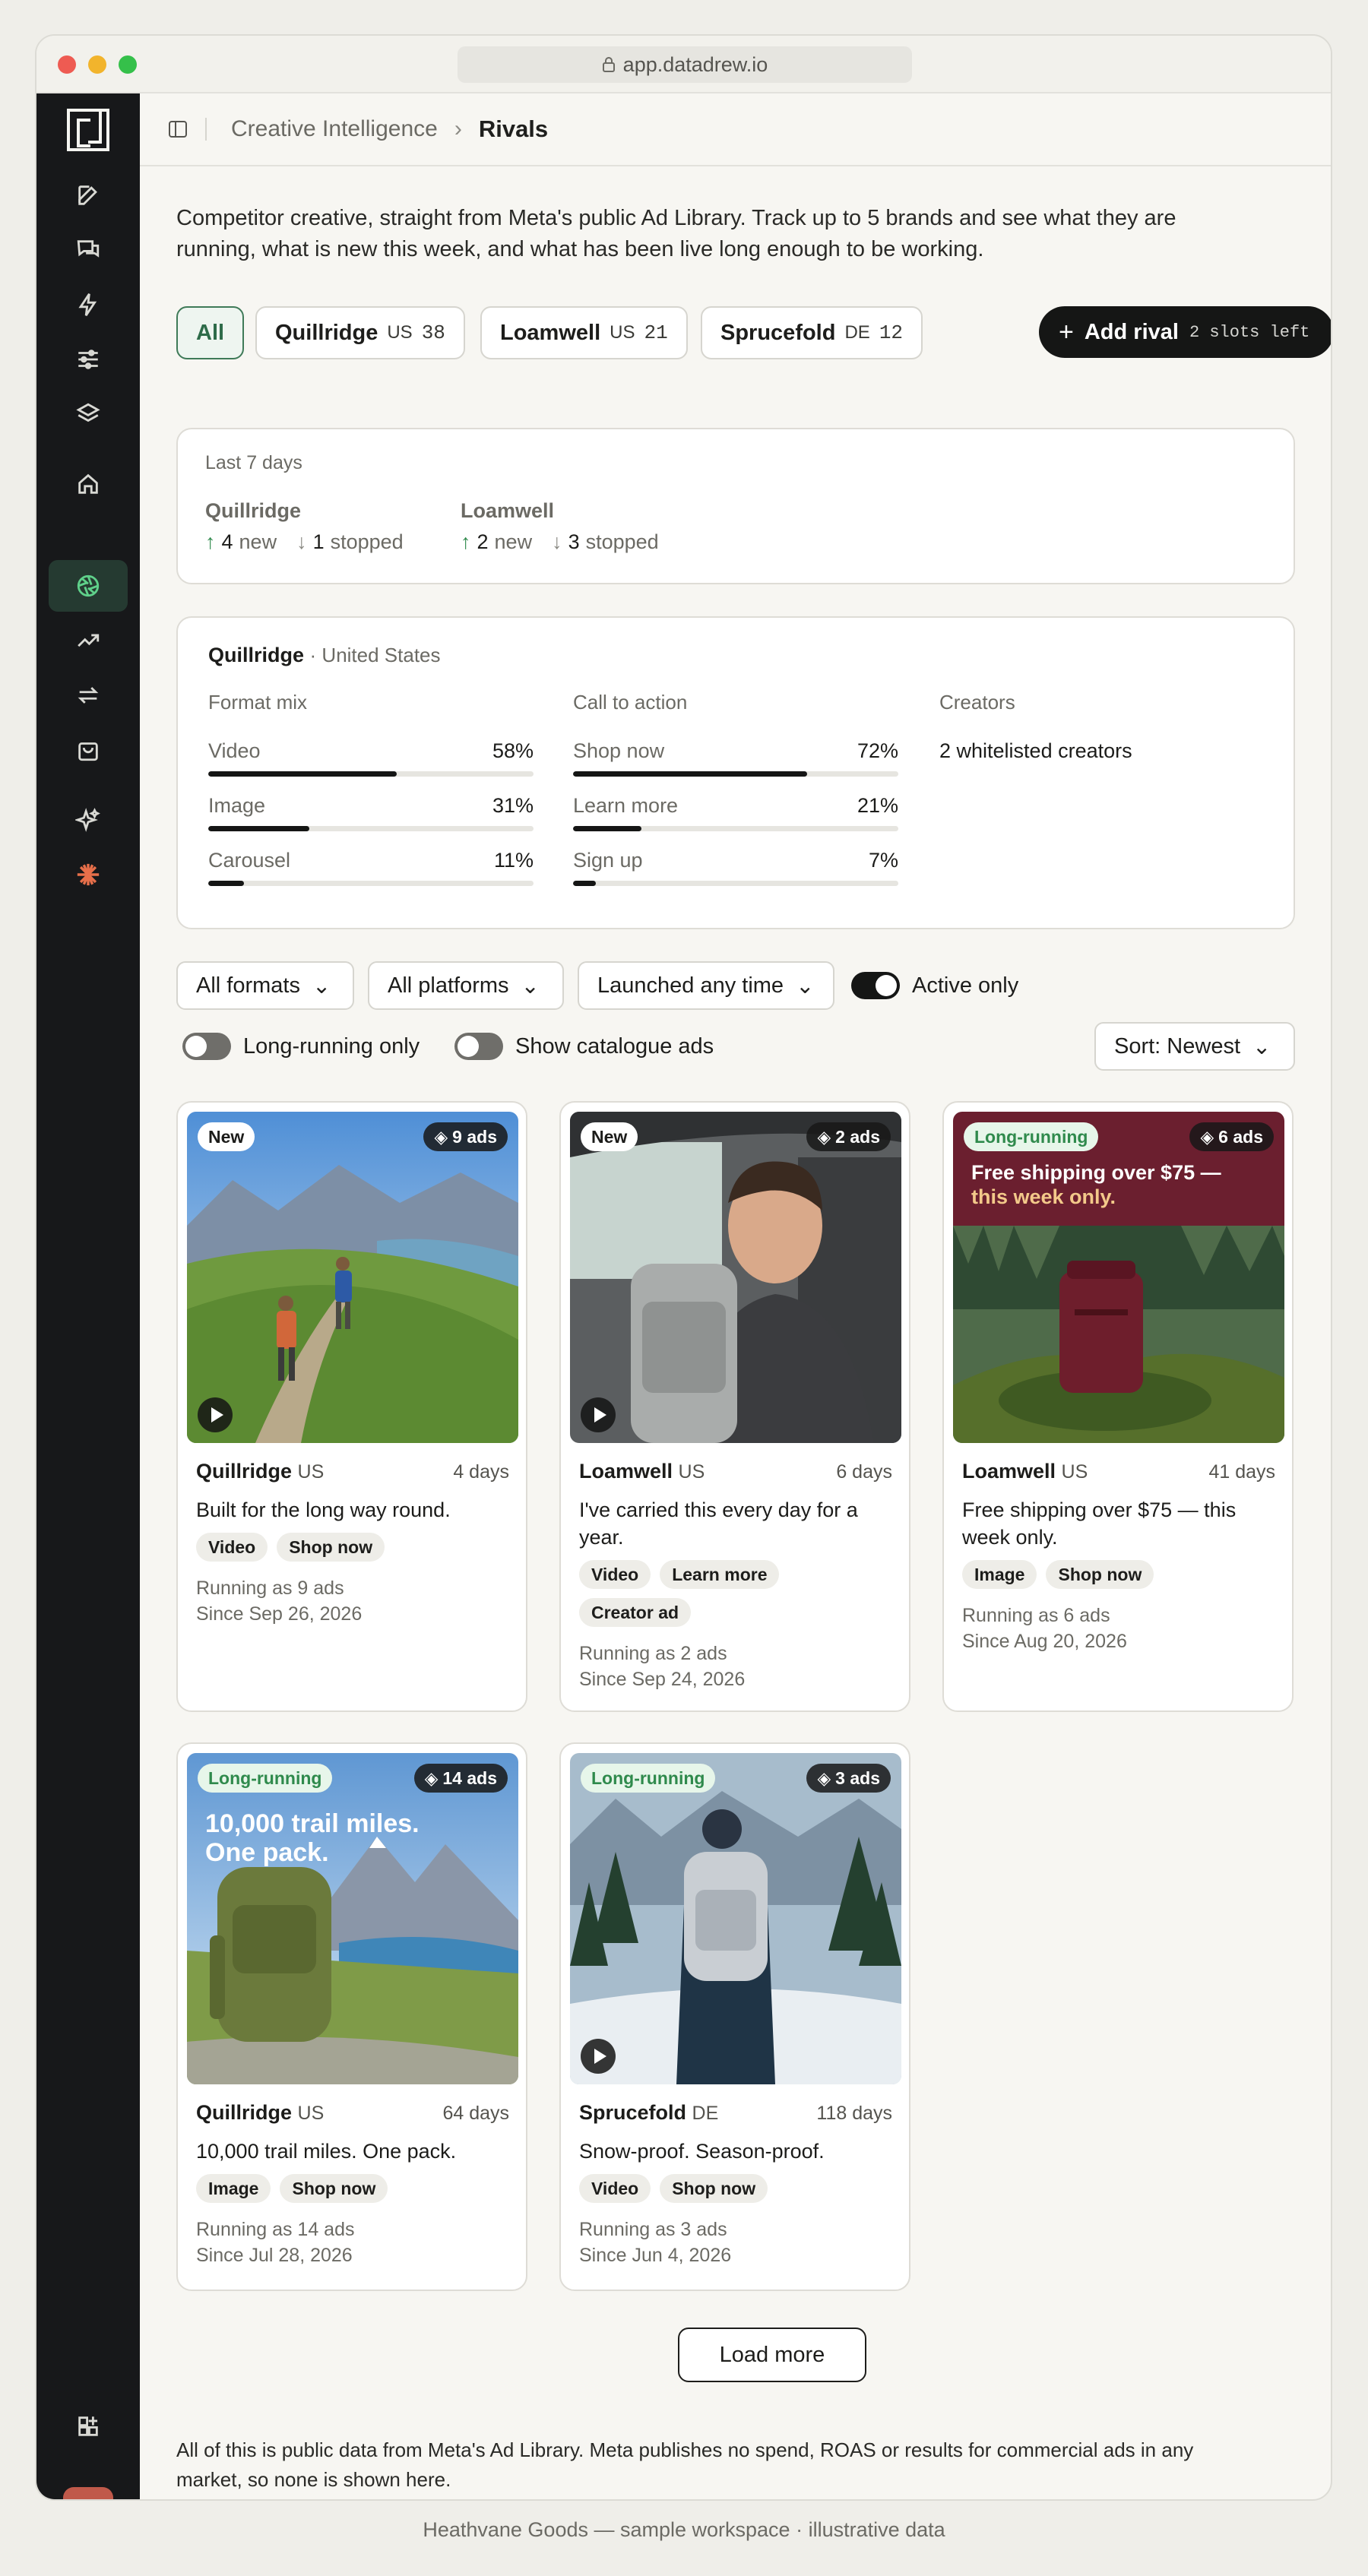  I want to click on sliders-icon, so click(88, 359).